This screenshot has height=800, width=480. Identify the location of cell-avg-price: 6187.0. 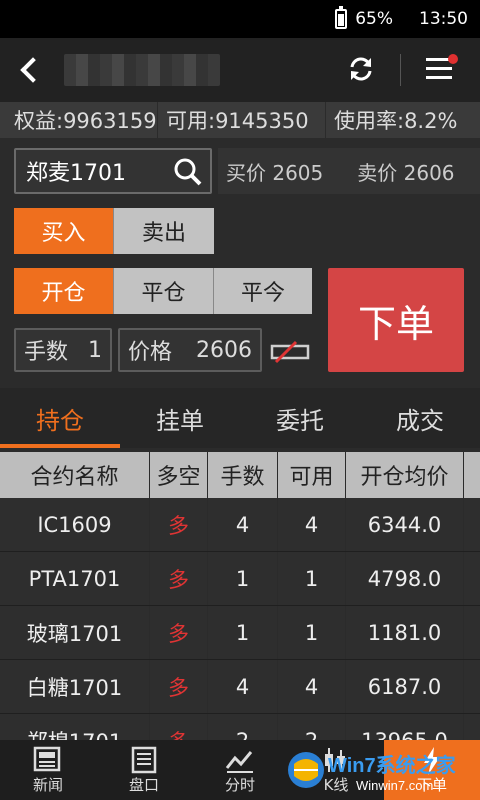
(405, 686).